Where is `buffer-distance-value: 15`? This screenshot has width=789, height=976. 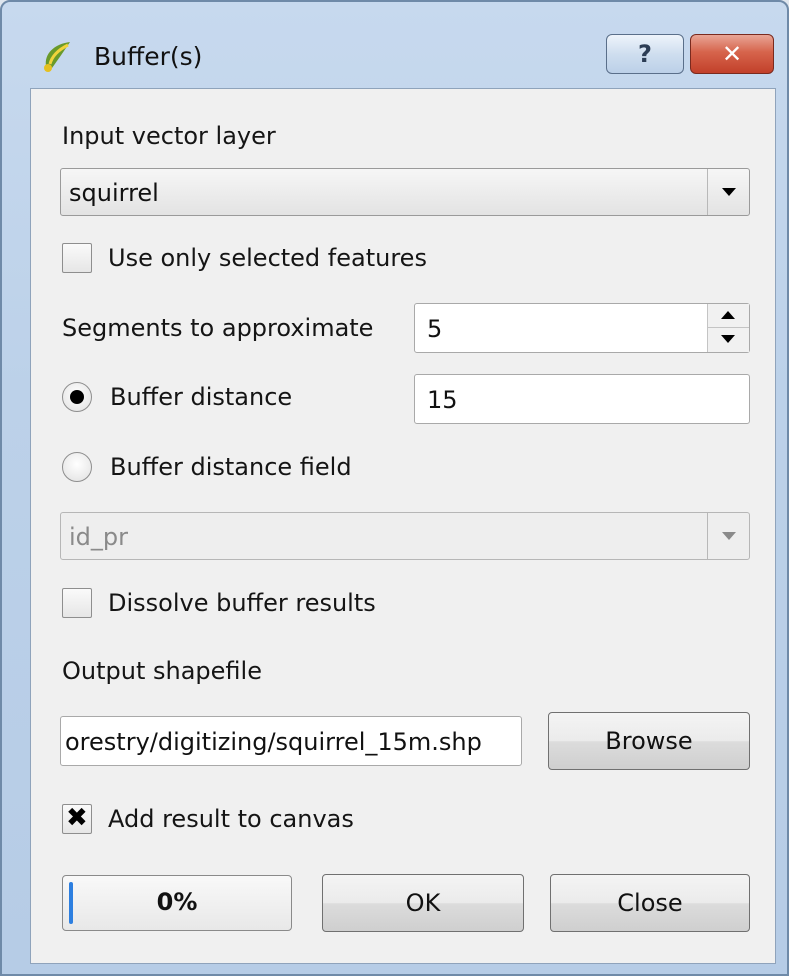 buffer-distance-value: 15 is located at coordinates (442, 400).